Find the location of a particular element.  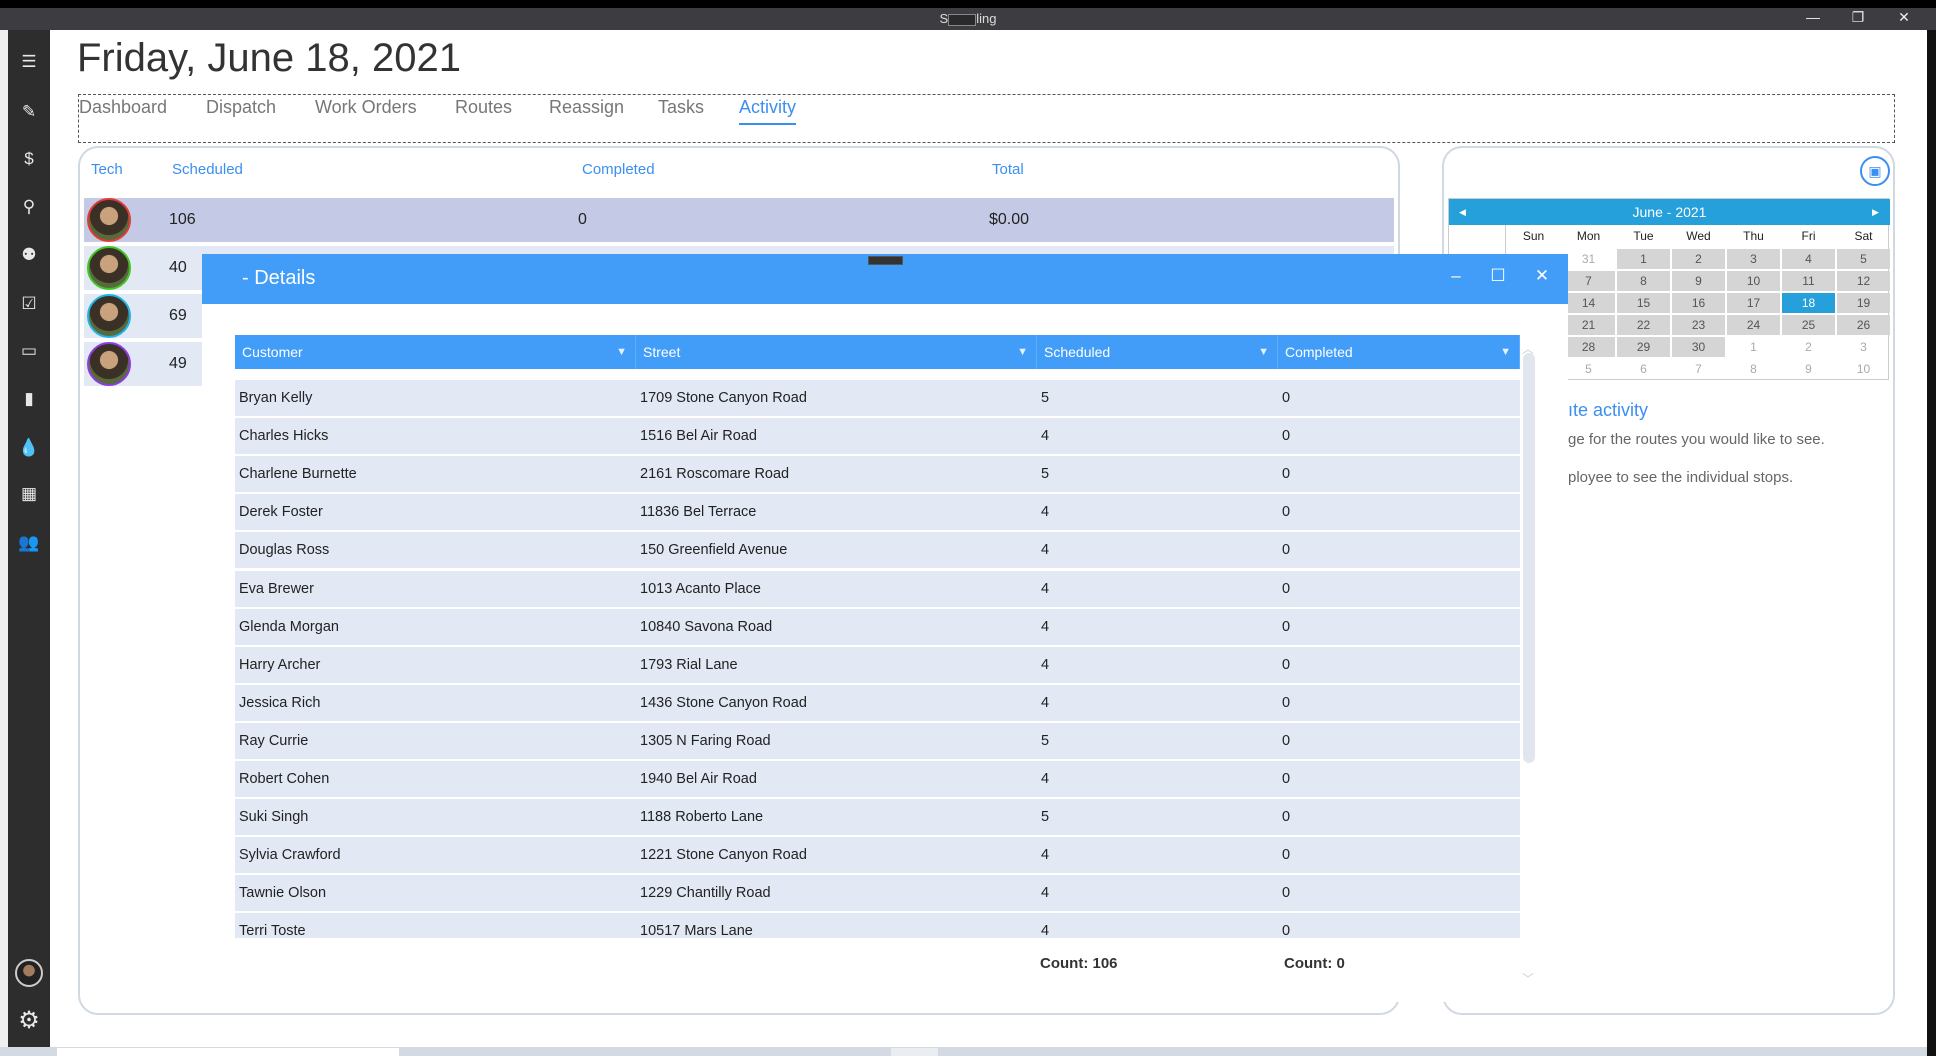

calendar-day: 15 is located at coordinates (1643, 303).